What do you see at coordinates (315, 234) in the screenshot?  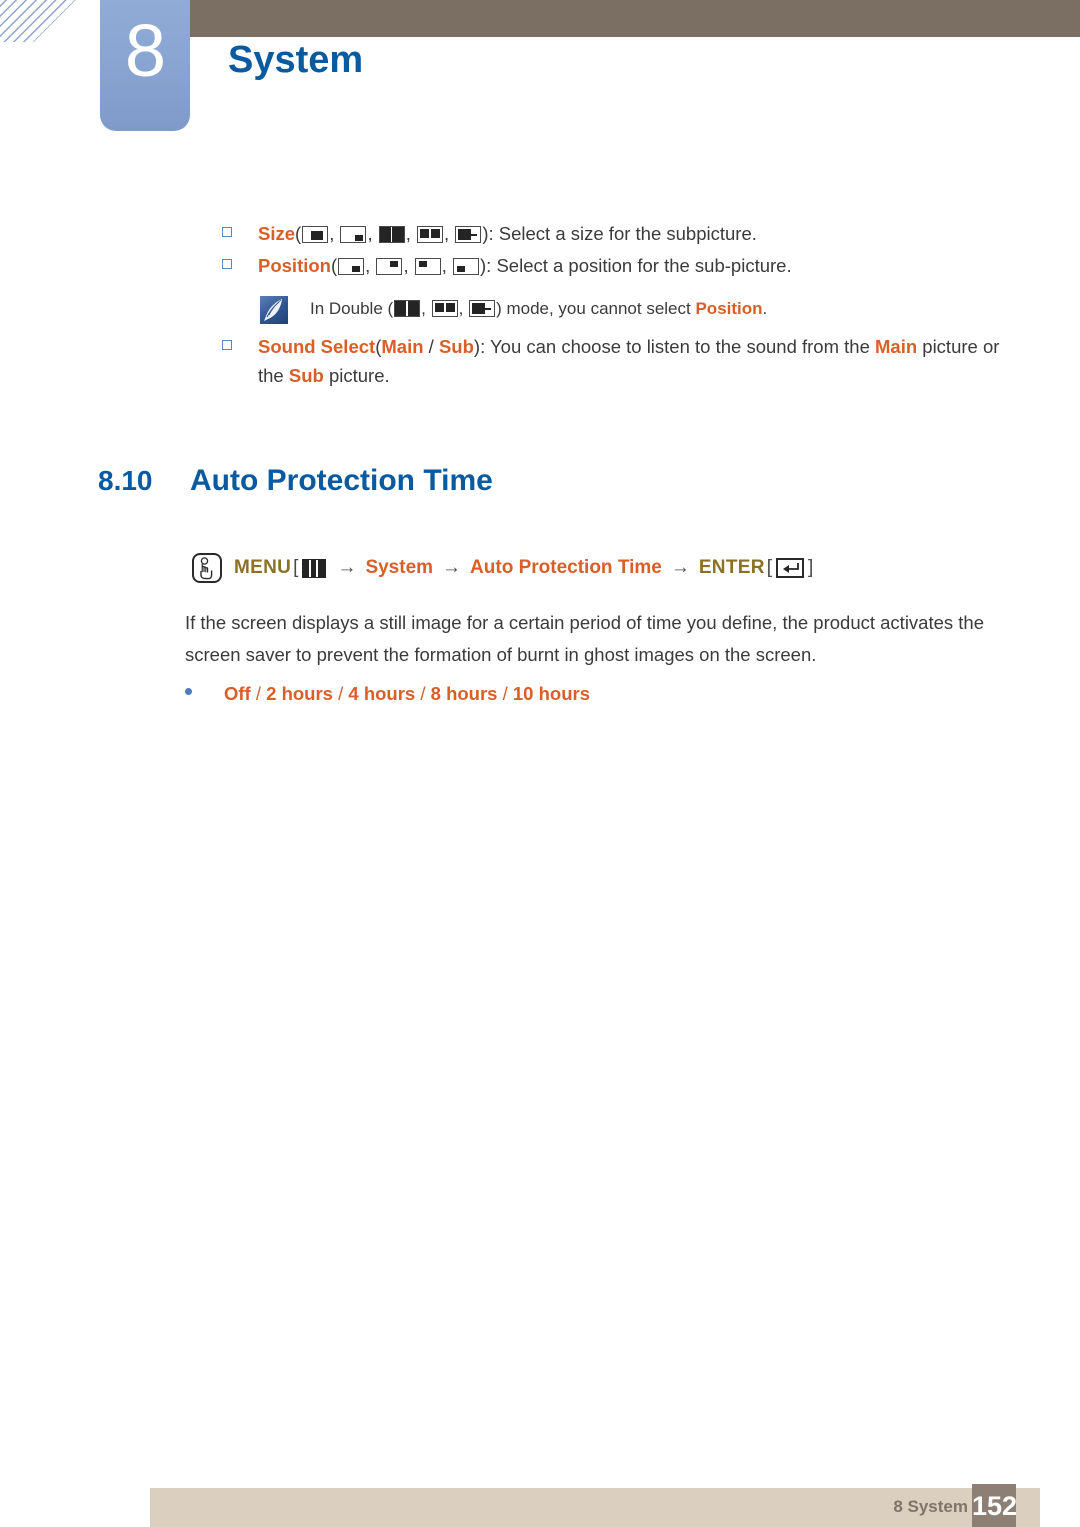 I see `pip-size-large-sub-icon` at bounding box center [315, 234].